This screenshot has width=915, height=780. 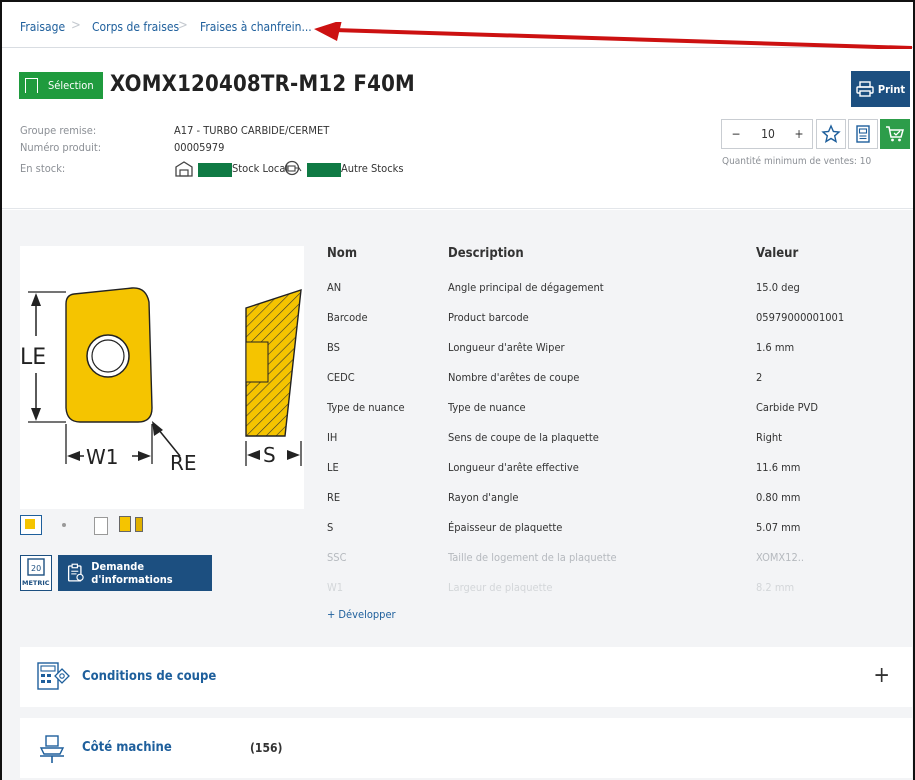 What do you see at coordinates (797, 161) in the screenshot?
I see `min-sale-note: Quantité minimum de ventes: 10` at bounding box center [797, 161].